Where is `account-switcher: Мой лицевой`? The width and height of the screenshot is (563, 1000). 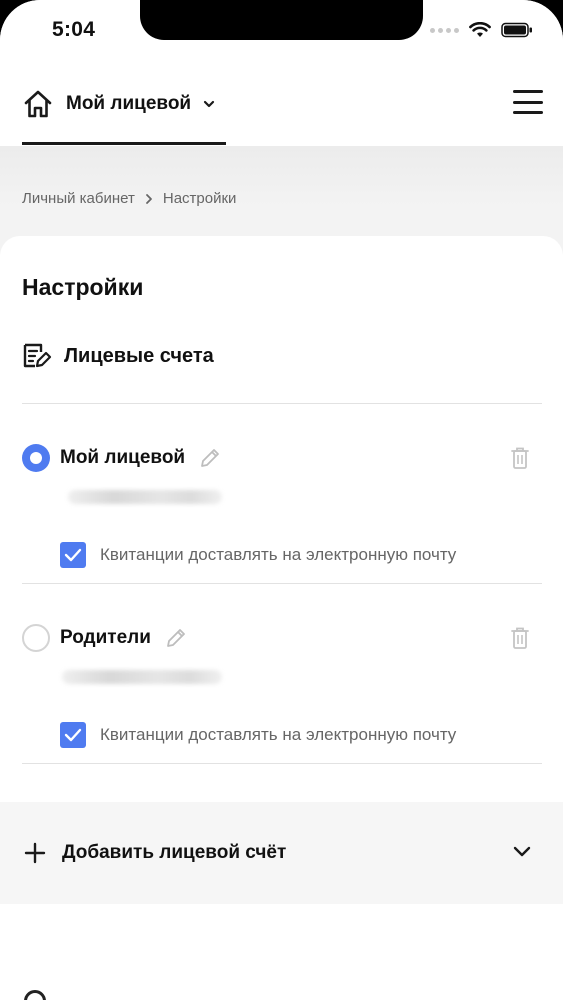 account-switcher: Мой лицевой is located at coordinates (118, 104).